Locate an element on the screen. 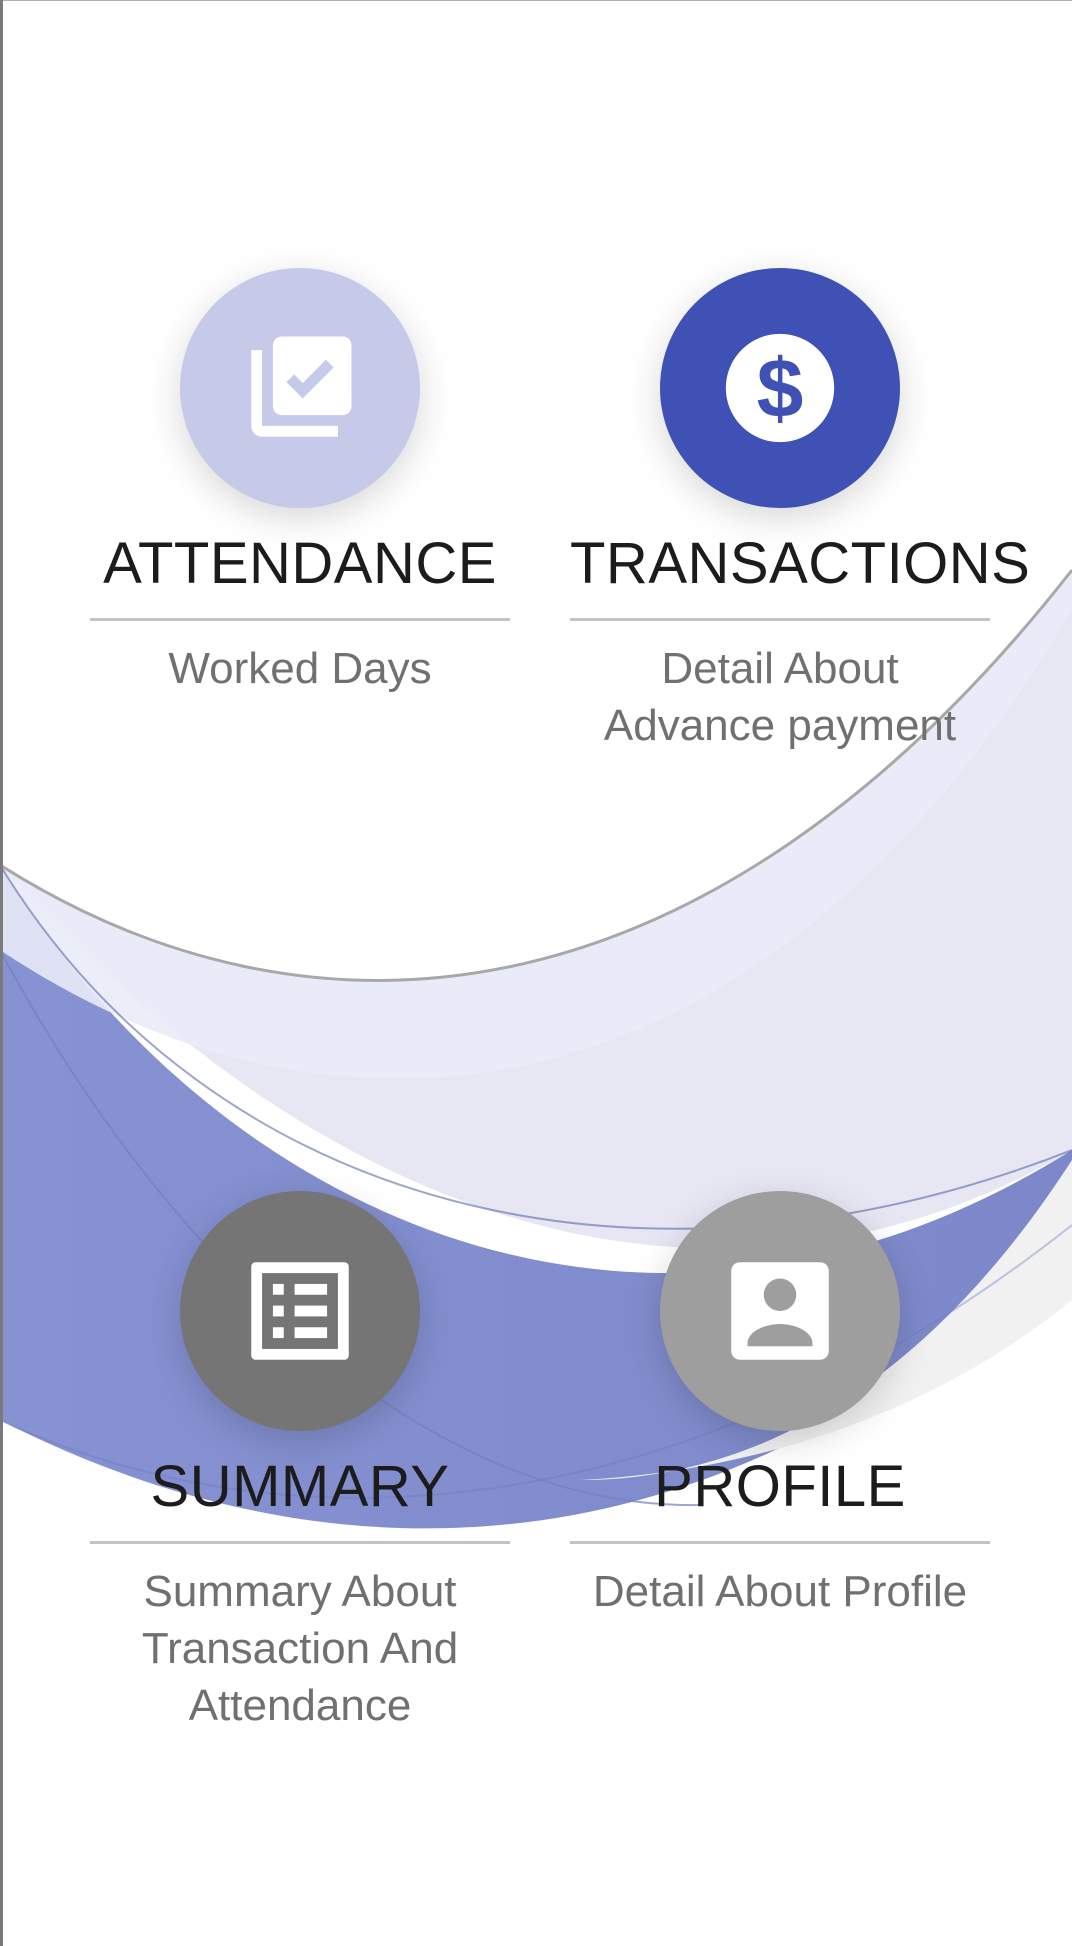  account-box-icon is located at coordinates (780, 1311).